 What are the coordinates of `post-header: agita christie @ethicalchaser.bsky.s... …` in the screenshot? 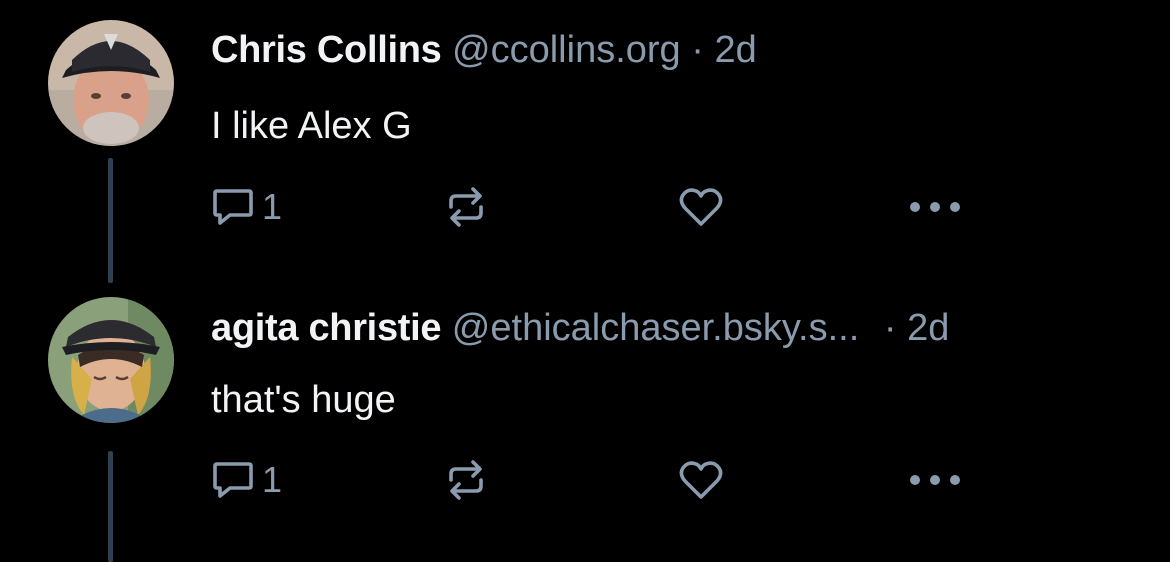 It's located at (580, 328).